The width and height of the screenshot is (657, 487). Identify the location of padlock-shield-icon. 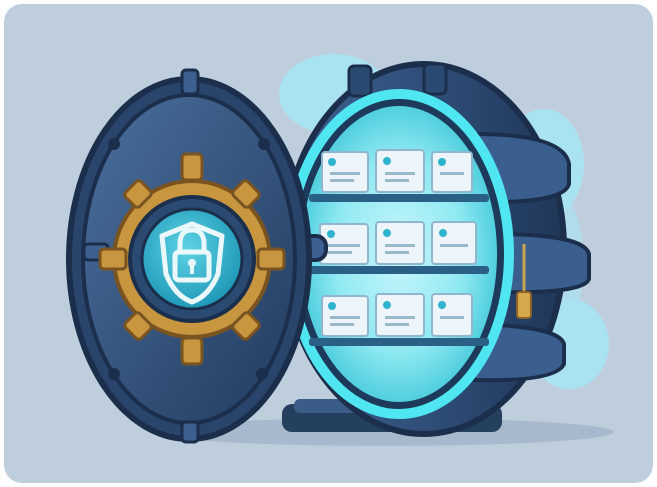
(192, 259).